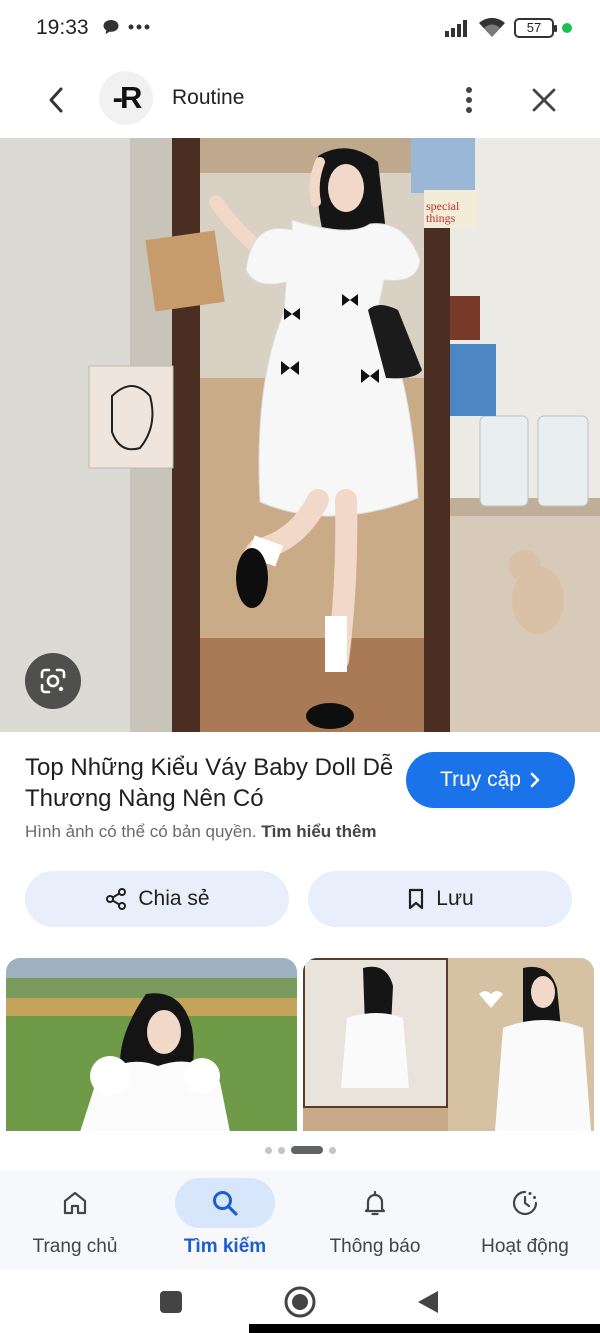 The width and height of the screenshot is (600, 1333). What do you see at coordinates (75, 1246) in the screenshot?
I see `nav-label-home: Trang chủ` at bounding box center [75, 1246].